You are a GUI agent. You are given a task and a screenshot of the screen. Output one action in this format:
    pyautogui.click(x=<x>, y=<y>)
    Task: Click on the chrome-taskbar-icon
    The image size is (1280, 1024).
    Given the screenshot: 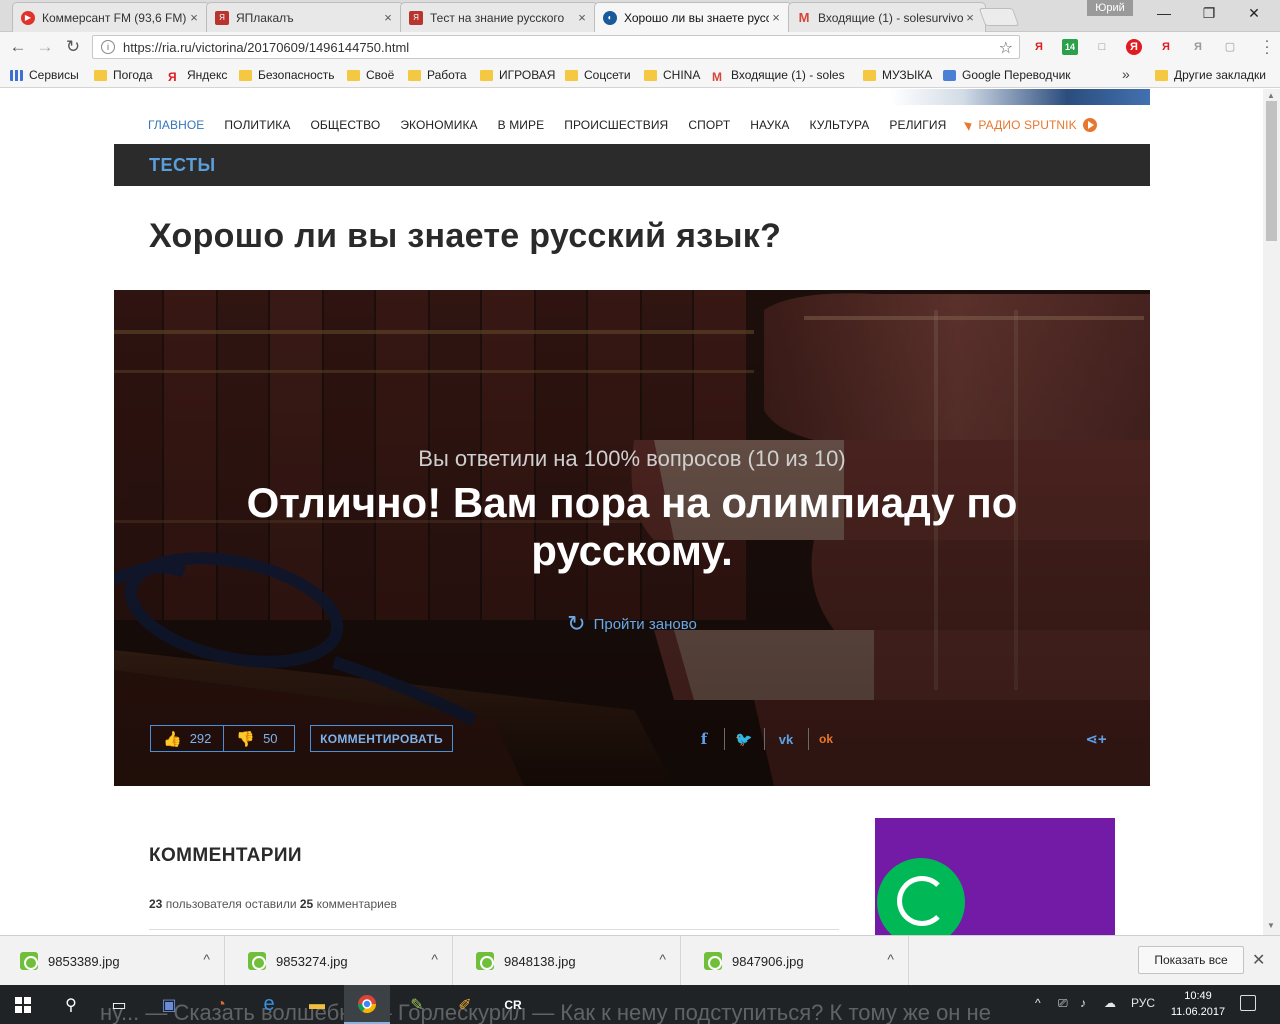 What is the action you would take?
    pyautogui.click(x=367, y=1004)
    